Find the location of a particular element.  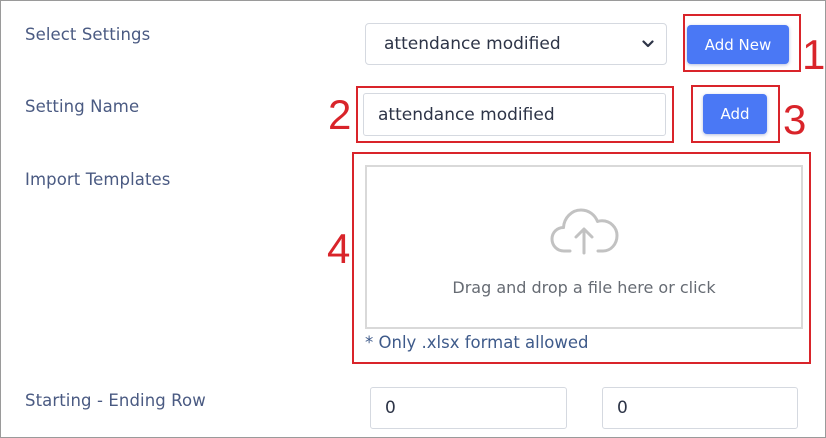

annotation-number-2: 2 is located at coordinates (340, 114).